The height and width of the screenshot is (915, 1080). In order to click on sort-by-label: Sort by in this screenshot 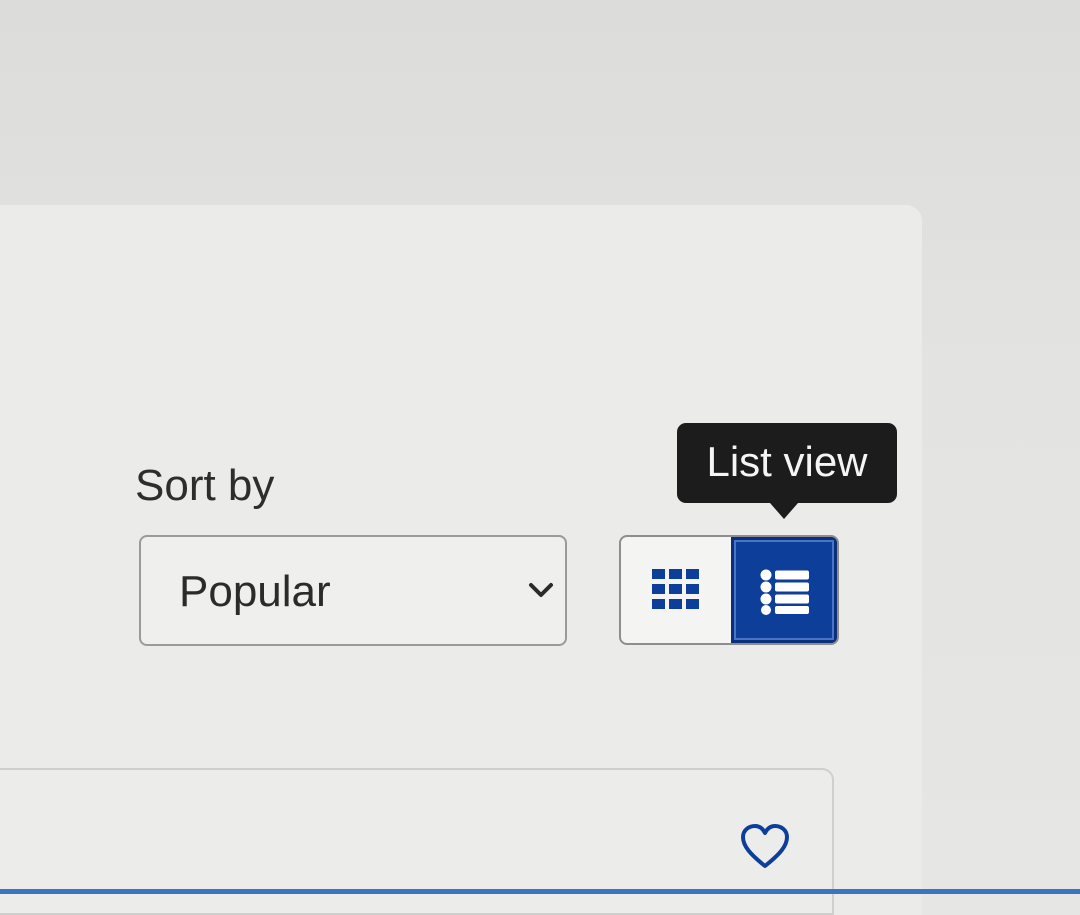, I will do `click(205, 485)`.